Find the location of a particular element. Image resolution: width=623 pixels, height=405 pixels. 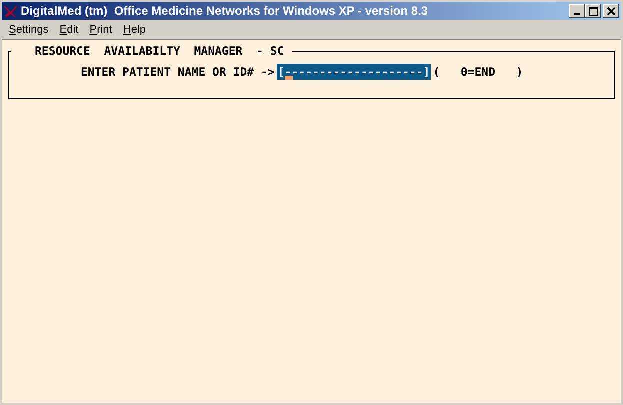

close-icon is located at coordinates (611, 11).